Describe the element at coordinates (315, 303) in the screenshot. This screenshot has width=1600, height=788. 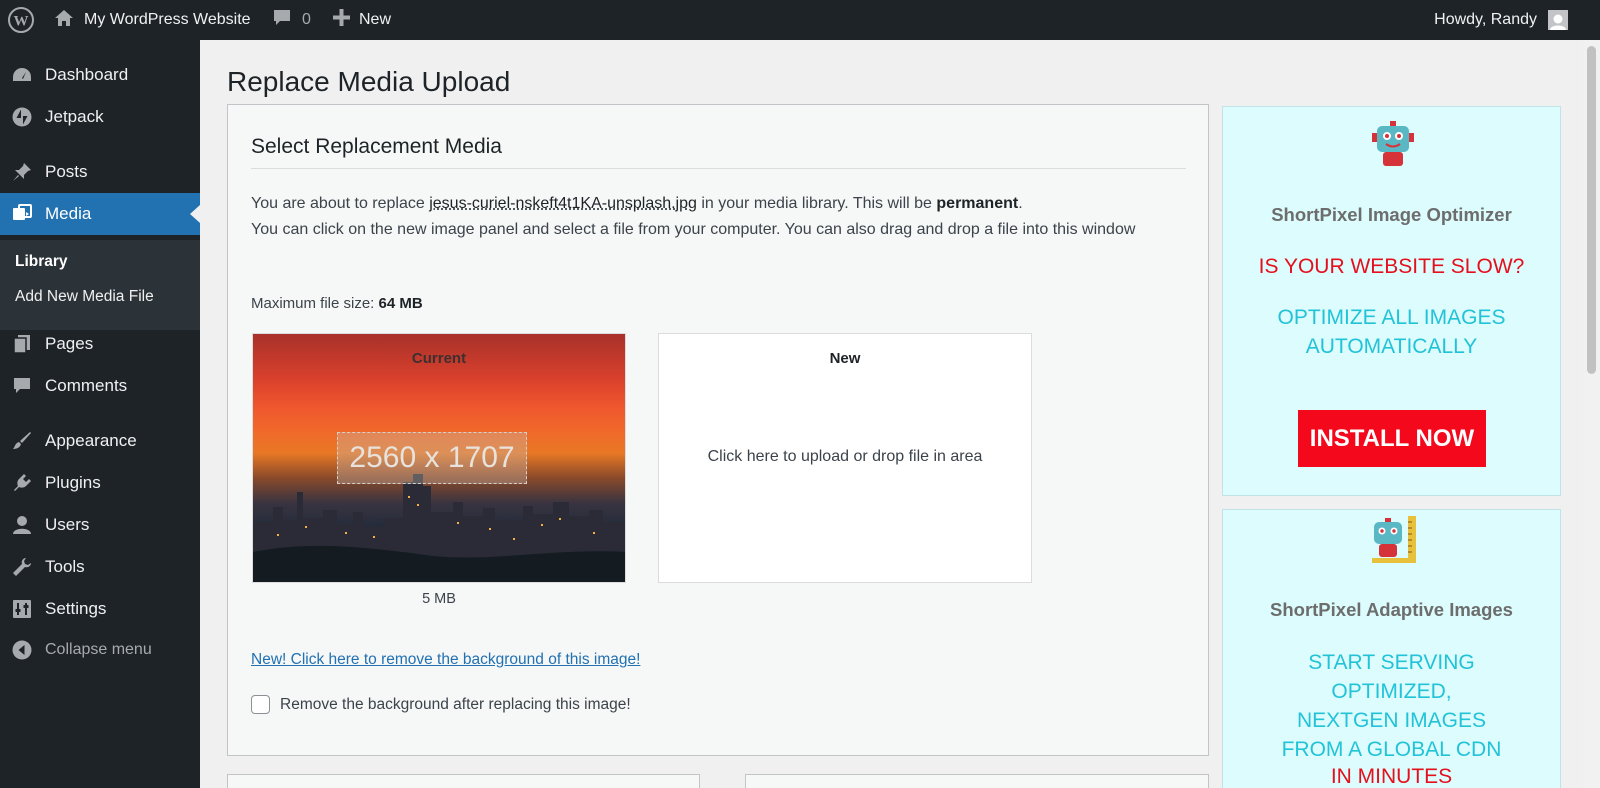
I see `max-size-label: Maximum file size:` at that location.